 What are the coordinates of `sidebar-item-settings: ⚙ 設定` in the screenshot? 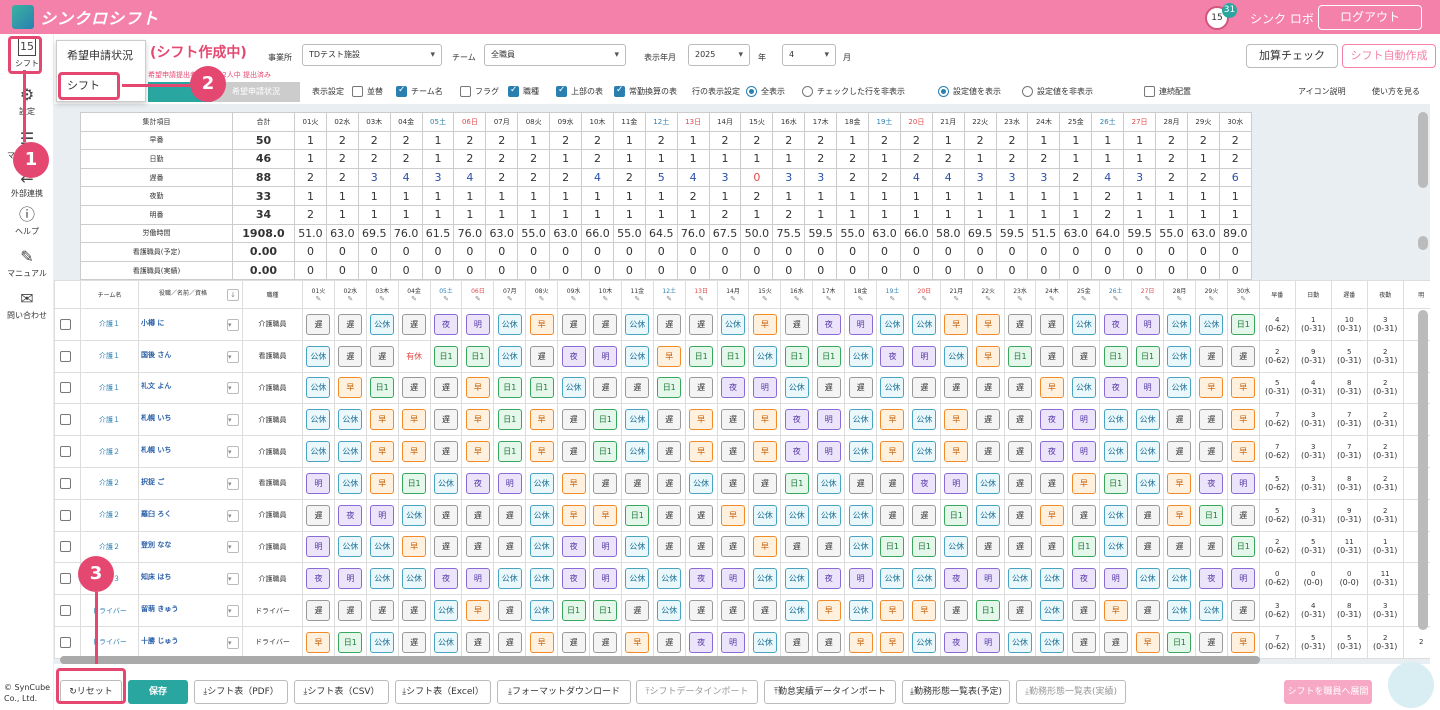 It's located at (27, 101).